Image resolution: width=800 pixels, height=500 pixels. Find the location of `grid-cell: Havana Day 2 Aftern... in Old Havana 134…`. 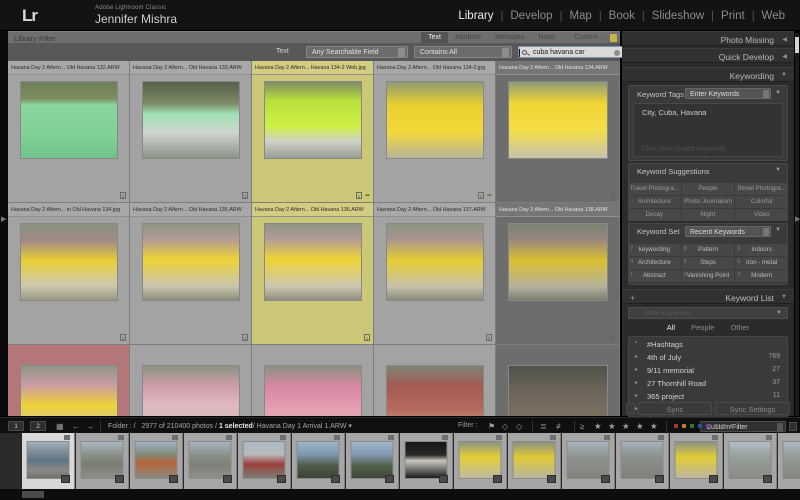

grid-cell: Havana Day 2 Aftern... in Old Havana 134… is located at coordinates (69, 274).